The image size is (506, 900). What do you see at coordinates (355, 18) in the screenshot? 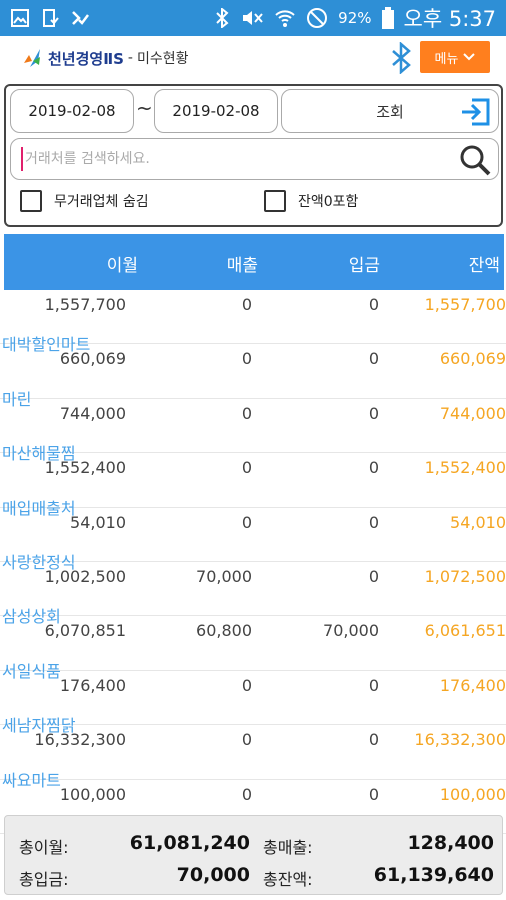
I see `battery-percent: 92%` at bounding box center [355, 18].